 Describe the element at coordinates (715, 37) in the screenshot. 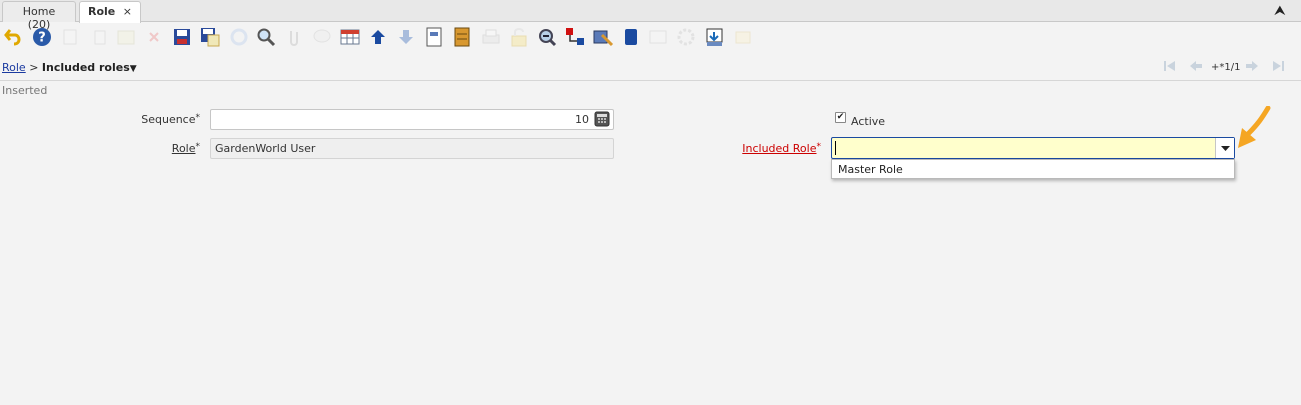

I see `customize-icon` at that location.